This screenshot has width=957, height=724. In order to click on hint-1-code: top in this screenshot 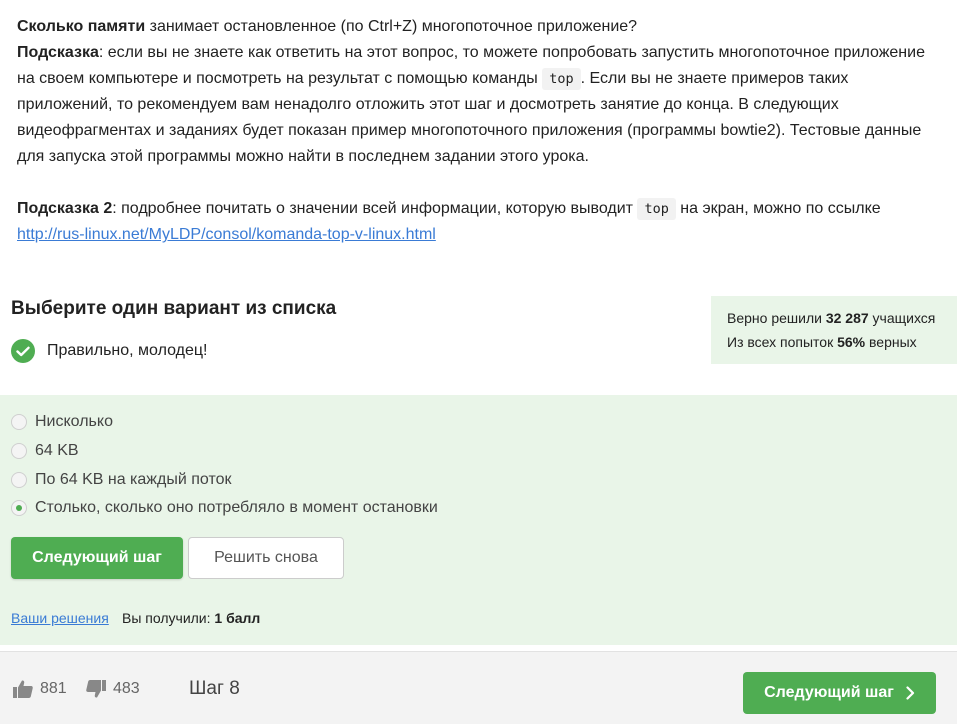, I will do `click(561, 78)`.